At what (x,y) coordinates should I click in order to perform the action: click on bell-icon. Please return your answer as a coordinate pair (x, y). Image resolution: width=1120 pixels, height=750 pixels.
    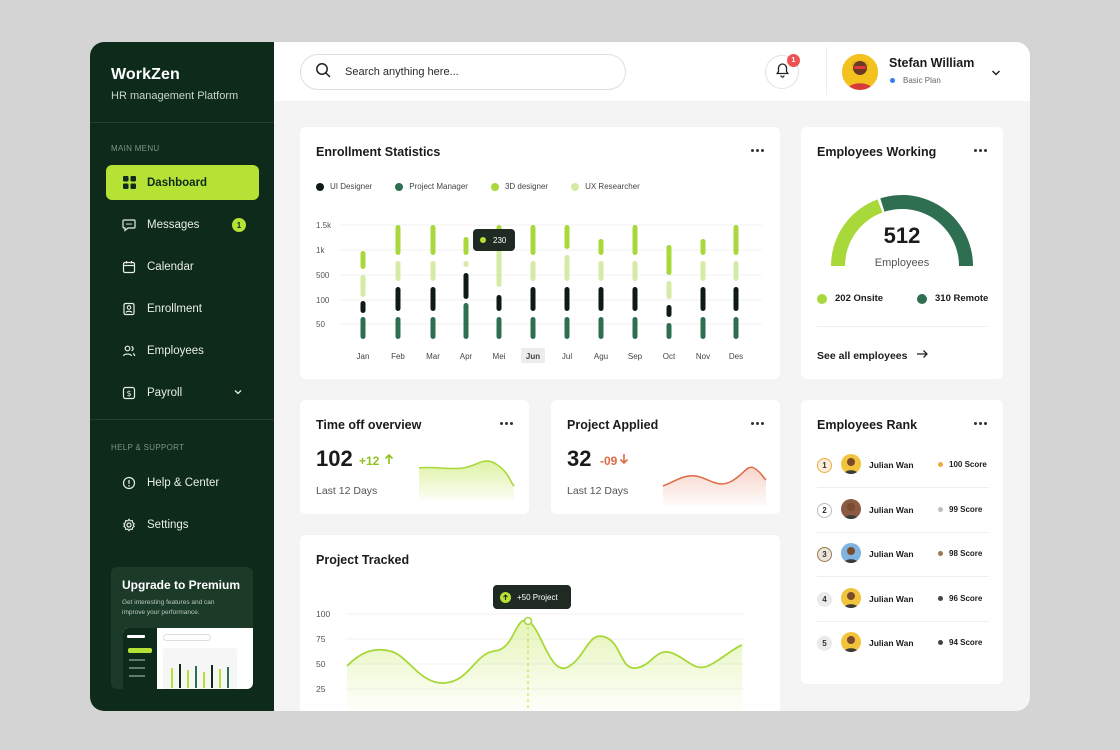
    Looking at the image, I should click on (782, 72).